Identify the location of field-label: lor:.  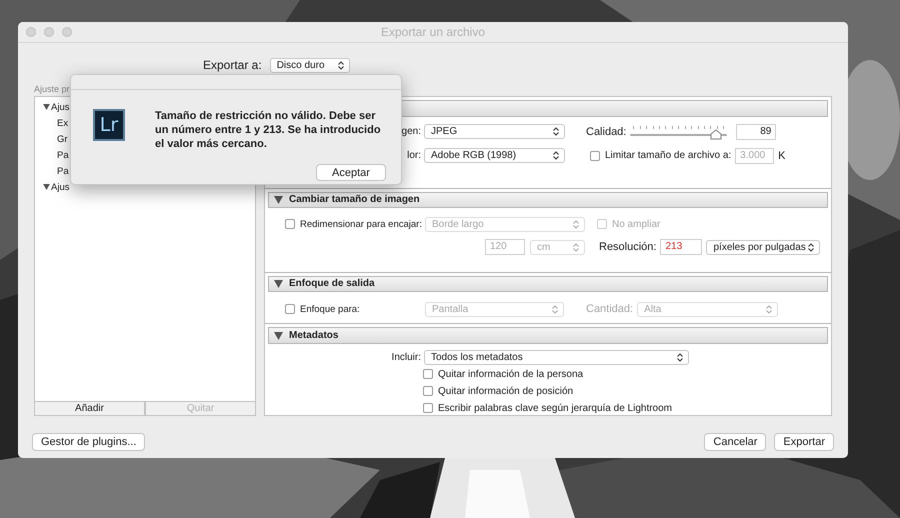
(414, 156).